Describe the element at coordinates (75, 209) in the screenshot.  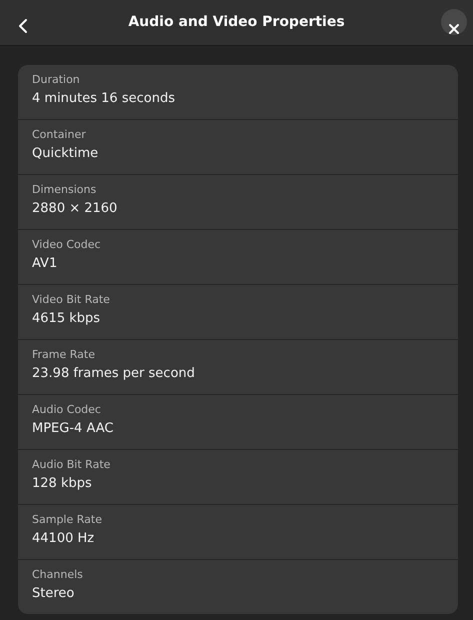
I see `property-value: 2880 × 2160` at that location.